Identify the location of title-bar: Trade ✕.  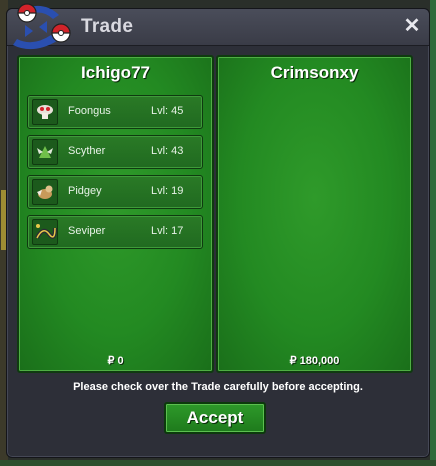
(218, 26).